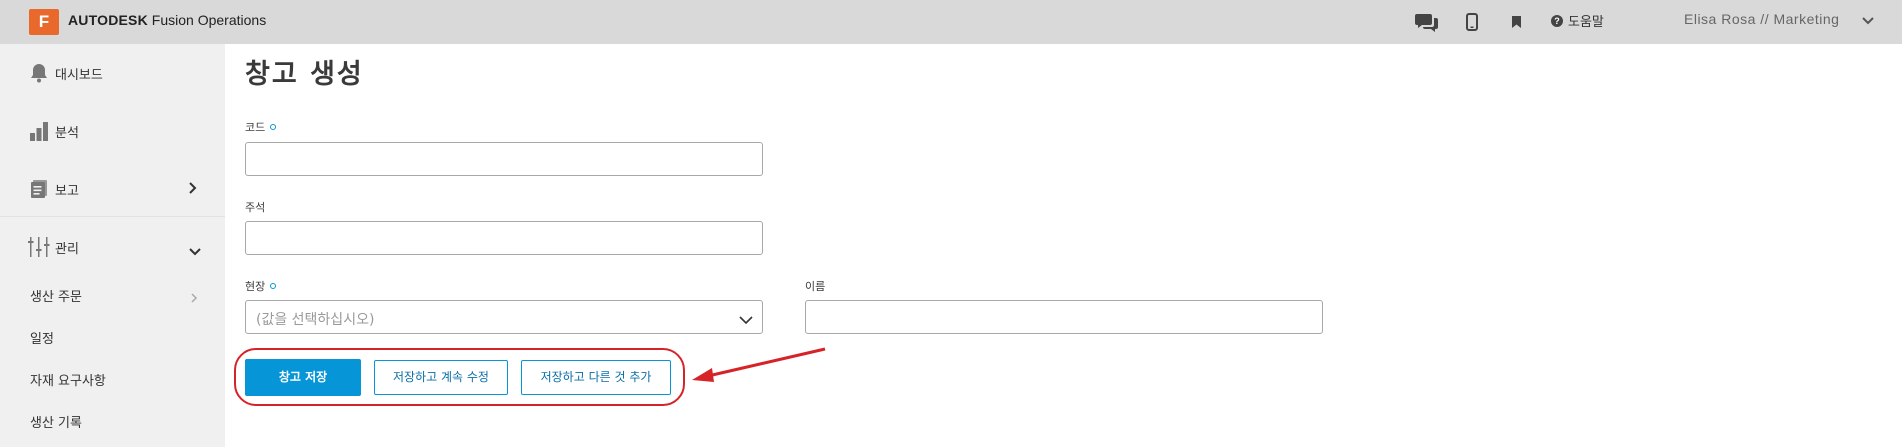 Image resolution: width=1902 pixels, height=447 pixels. Describe the element at coordinates (1761, 19) in the screenshot. I see `user-menu: Elisa Rosa // Marketing` at that location.